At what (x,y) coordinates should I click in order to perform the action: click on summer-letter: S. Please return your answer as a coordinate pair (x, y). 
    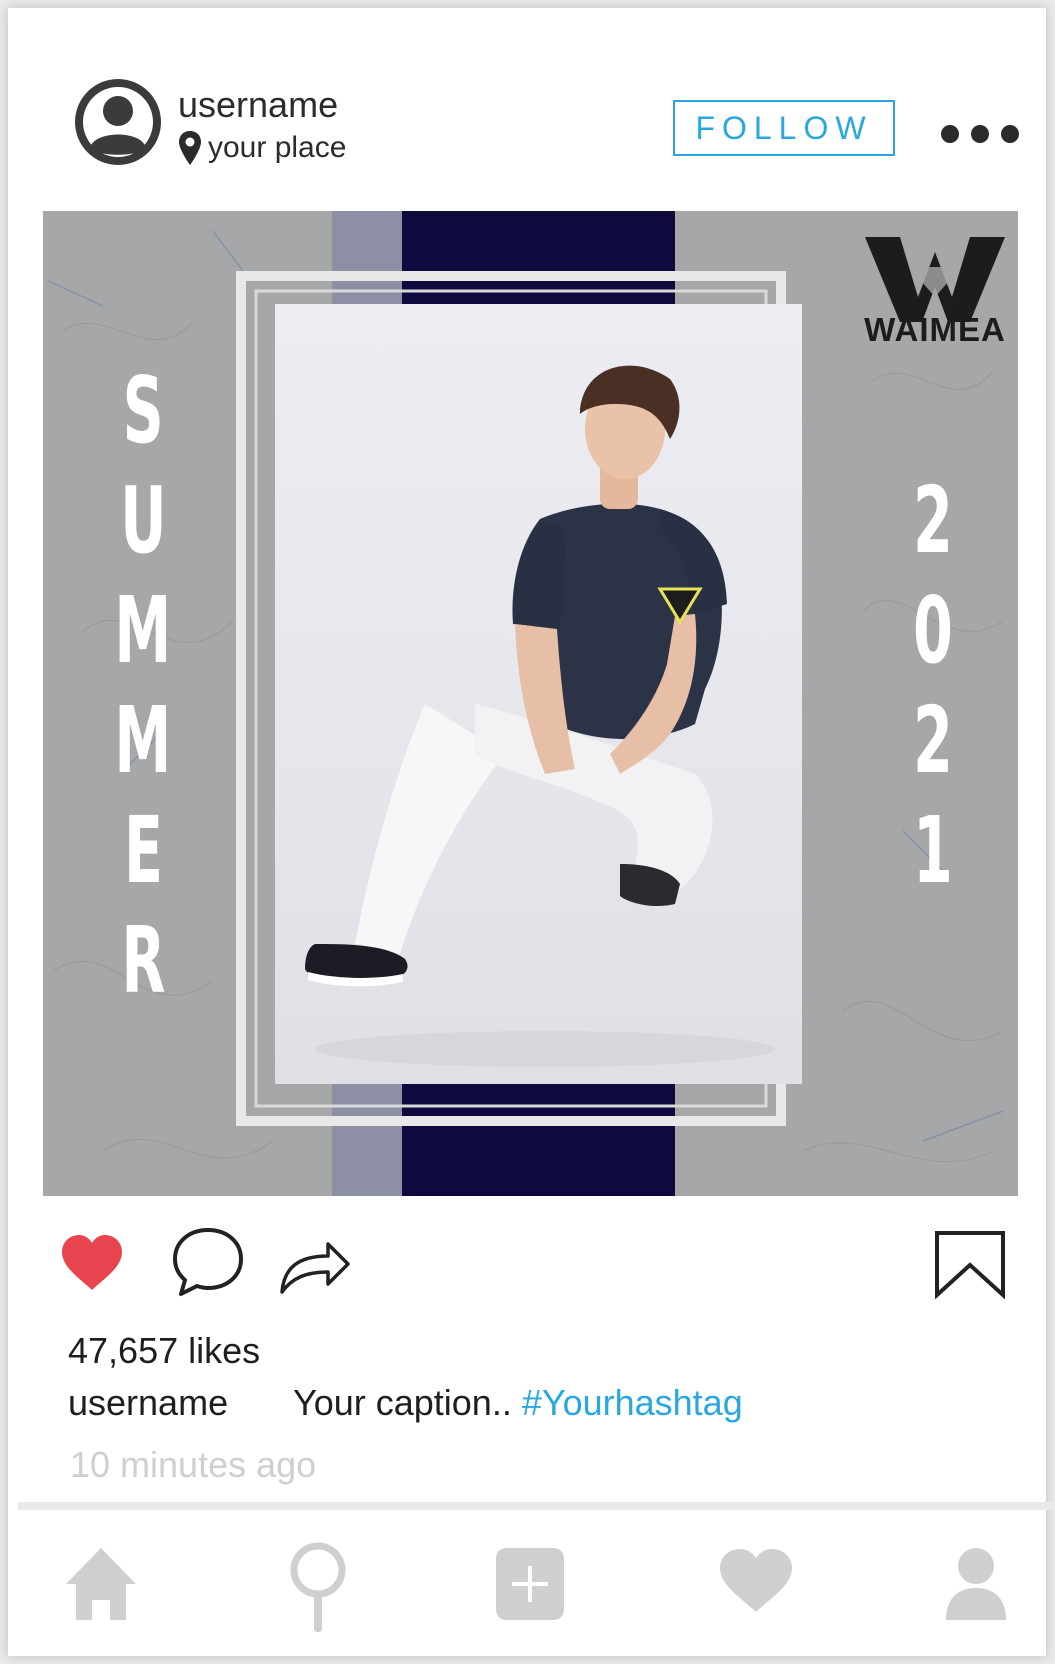
    Looking at the image, I should click on (143, 410).